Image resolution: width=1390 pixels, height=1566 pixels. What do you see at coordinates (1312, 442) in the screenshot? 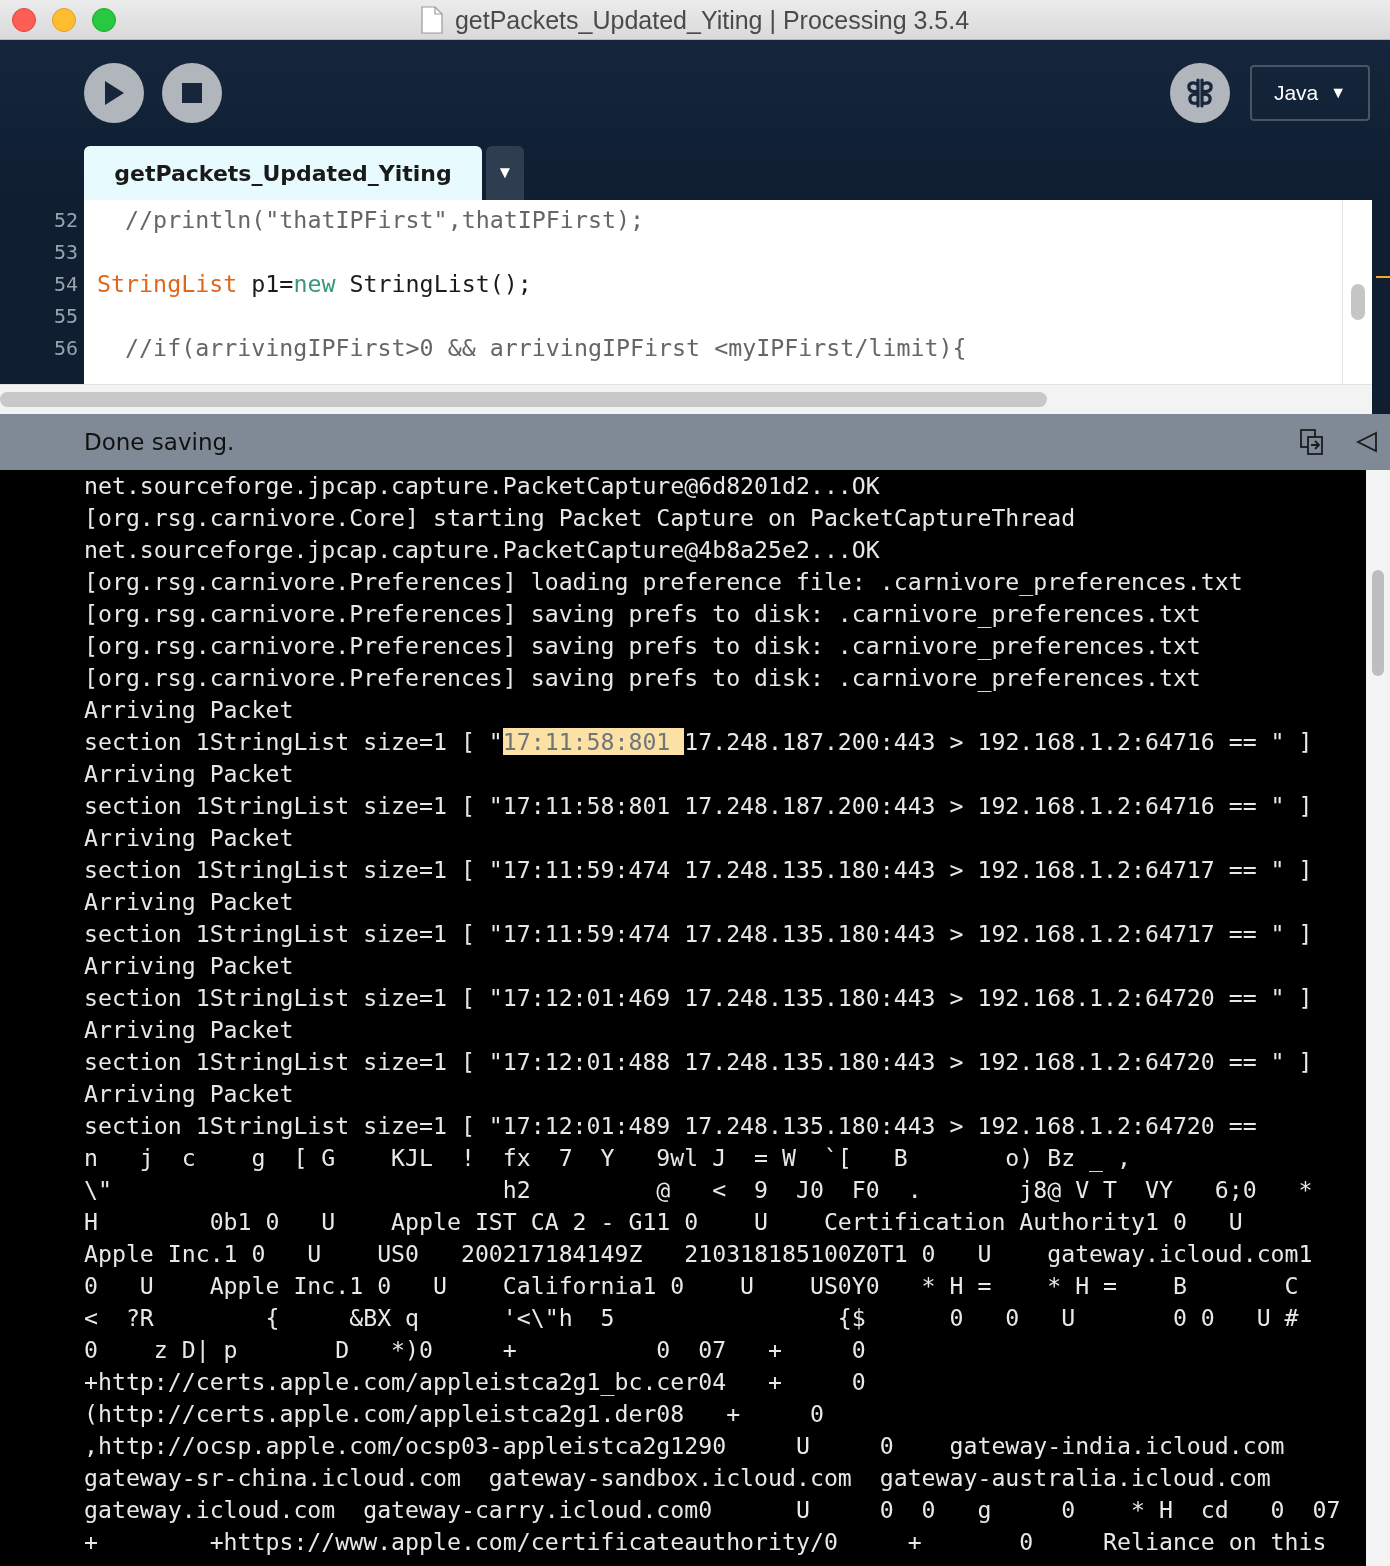
I see `copy-icon` at bounding box center [1312, 442].